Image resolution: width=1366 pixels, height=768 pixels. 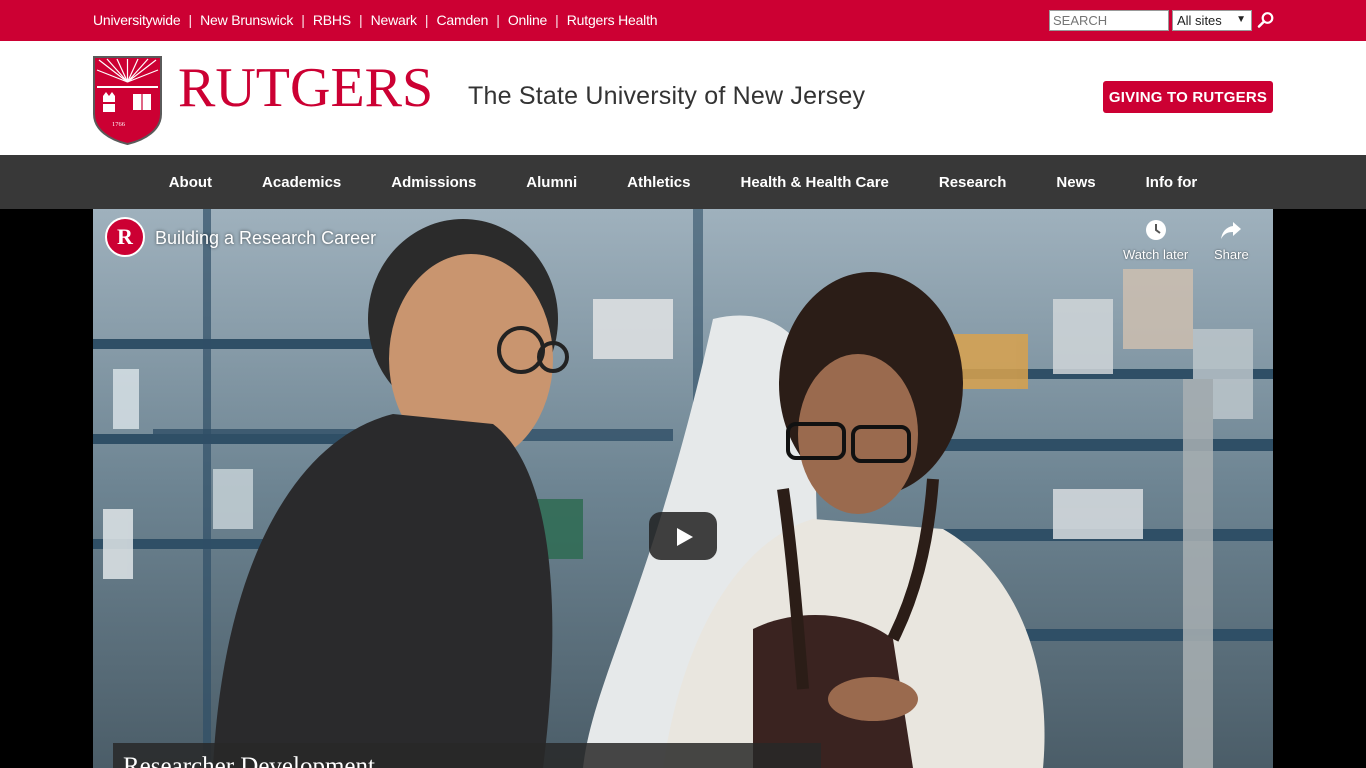 What do you see at coordinates (246, 20) in the screenshot?
I see `campus-link-new-brunswick: New Brunswick` at bounding box center [246, 20].